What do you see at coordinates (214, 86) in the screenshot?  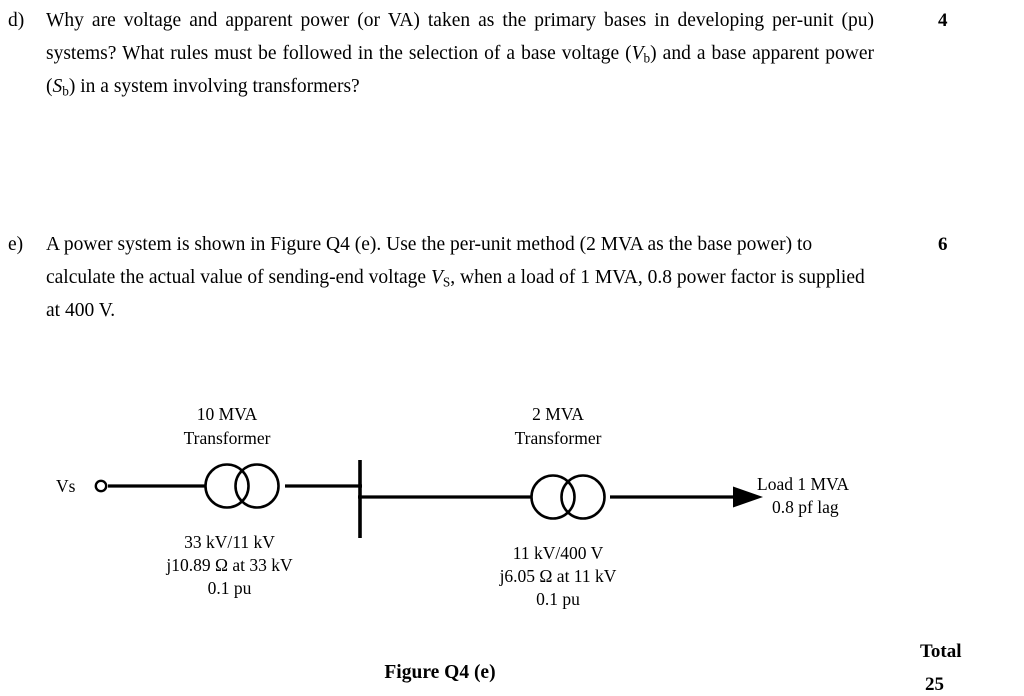 I see `question-d-text-part-3: ) in a system involving transformers?` at bounding box center [214, 86].